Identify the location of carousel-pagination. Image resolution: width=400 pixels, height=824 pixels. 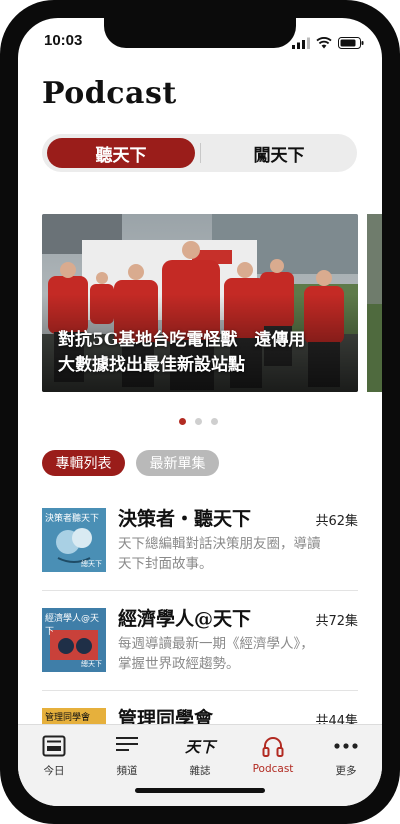
(198, 421).